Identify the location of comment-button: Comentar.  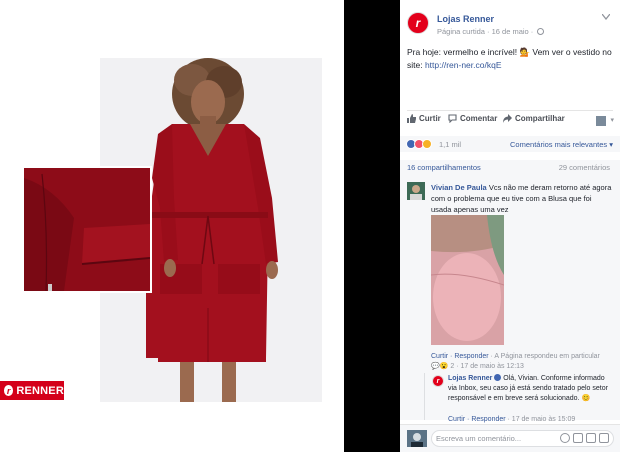
(472, 118).